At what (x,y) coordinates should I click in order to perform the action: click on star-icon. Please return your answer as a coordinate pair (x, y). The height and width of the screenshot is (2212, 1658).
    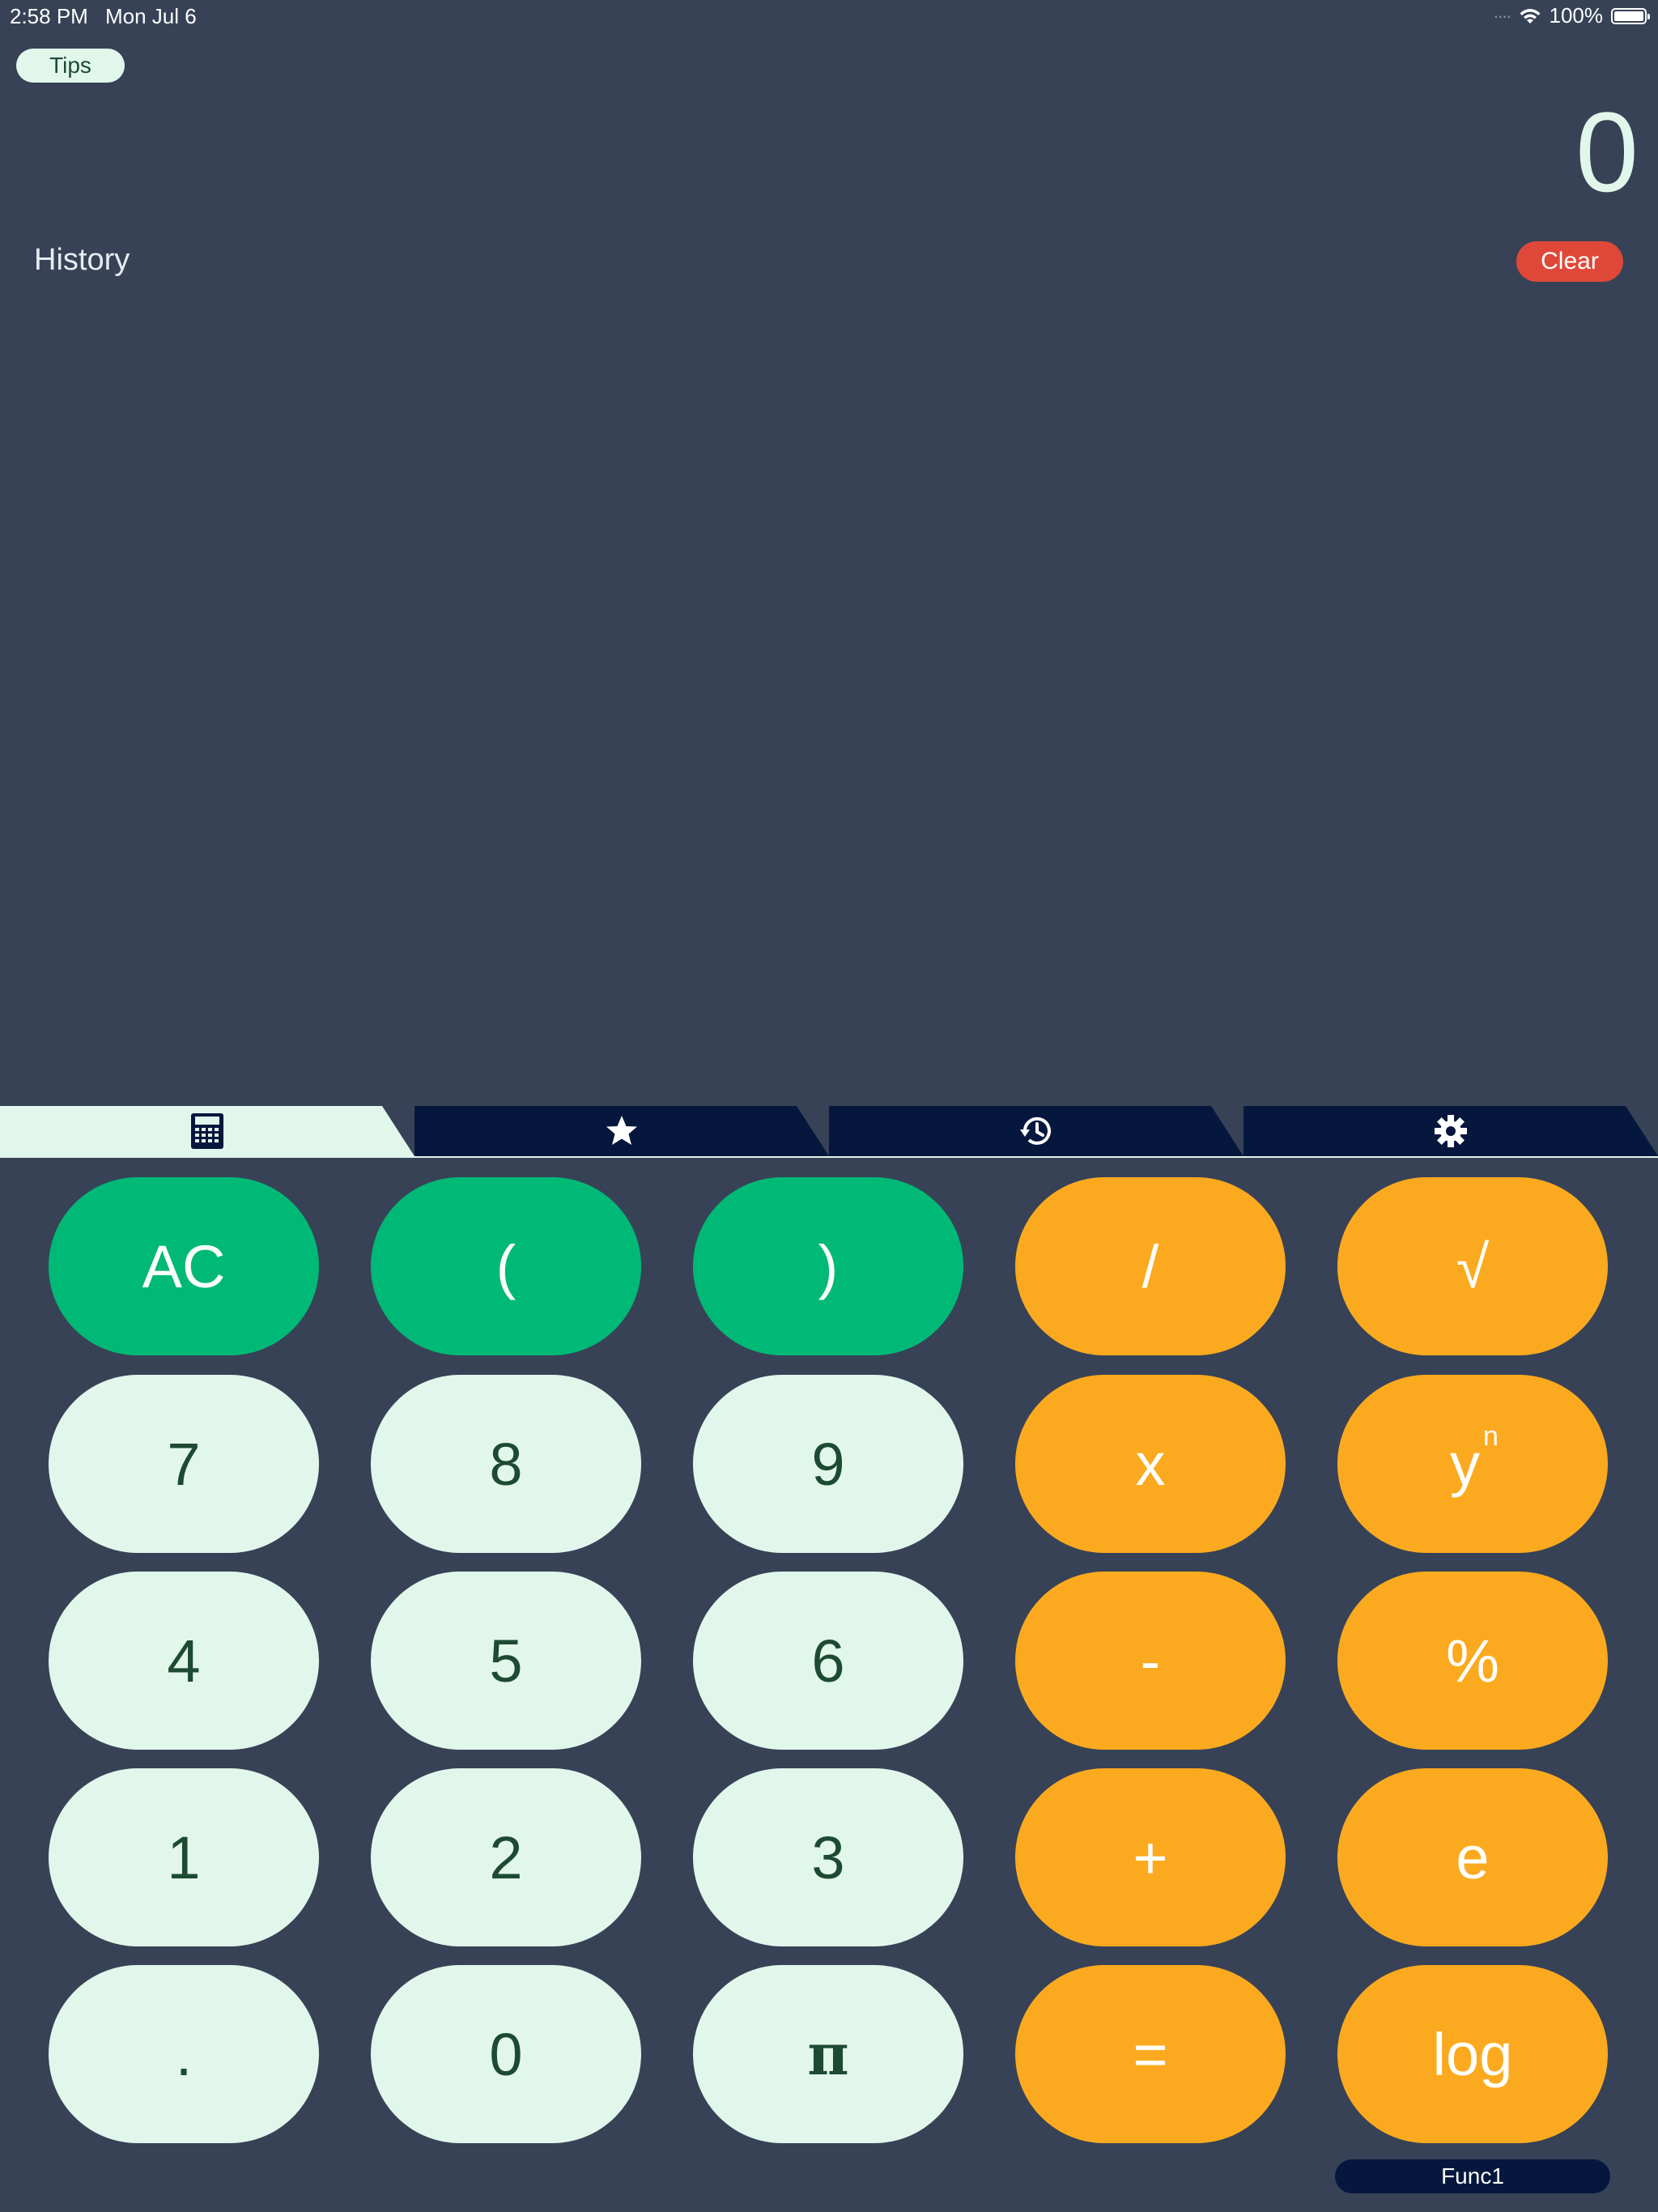
    Looking at the image, I should click on (621, 1130).